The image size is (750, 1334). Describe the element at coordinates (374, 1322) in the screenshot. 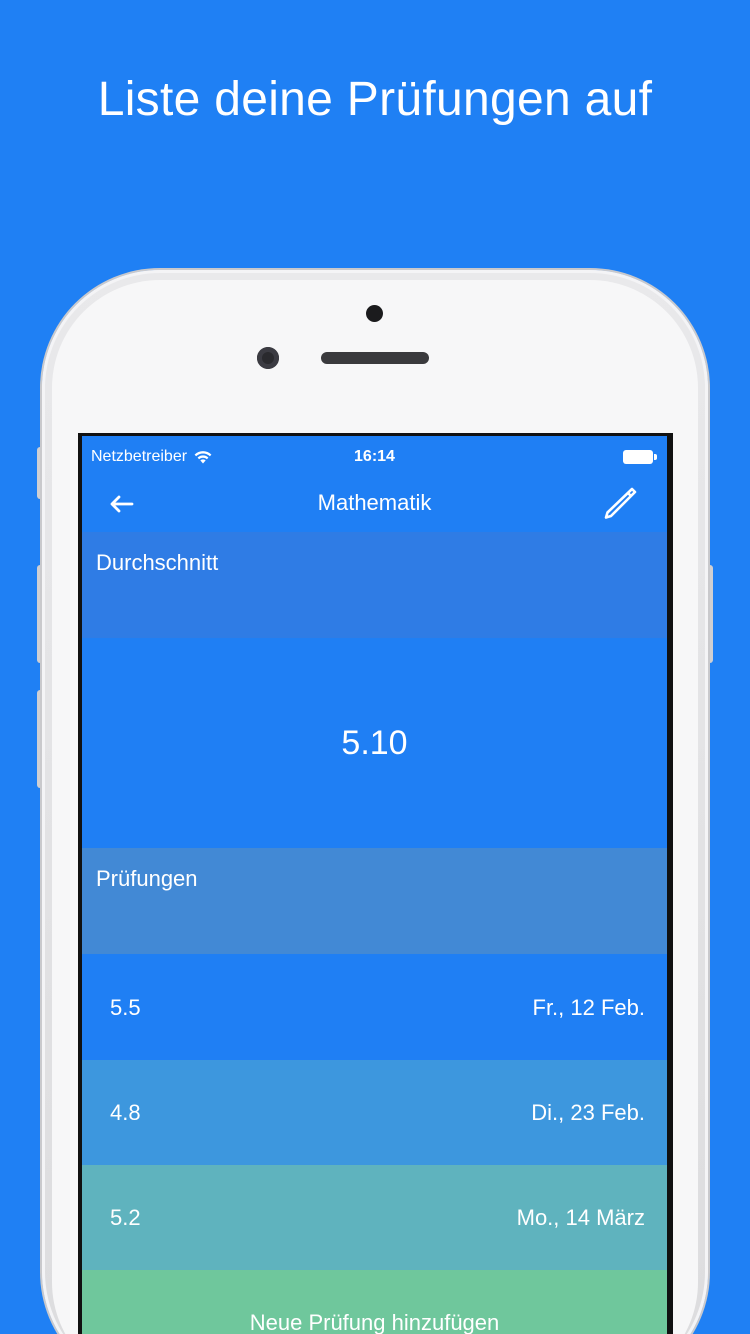

I see `add-exam-label: Neue Prüfung hinzufügen` at that location.